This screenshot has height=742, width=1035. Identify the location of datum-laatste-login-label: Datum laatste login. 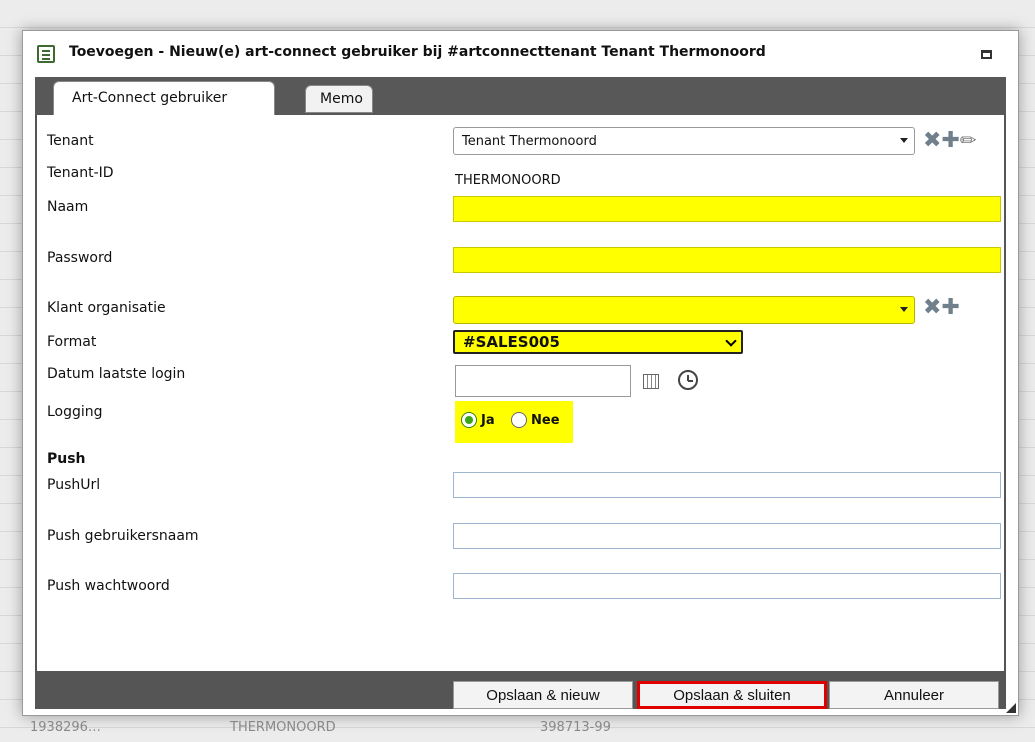
(116, 374).